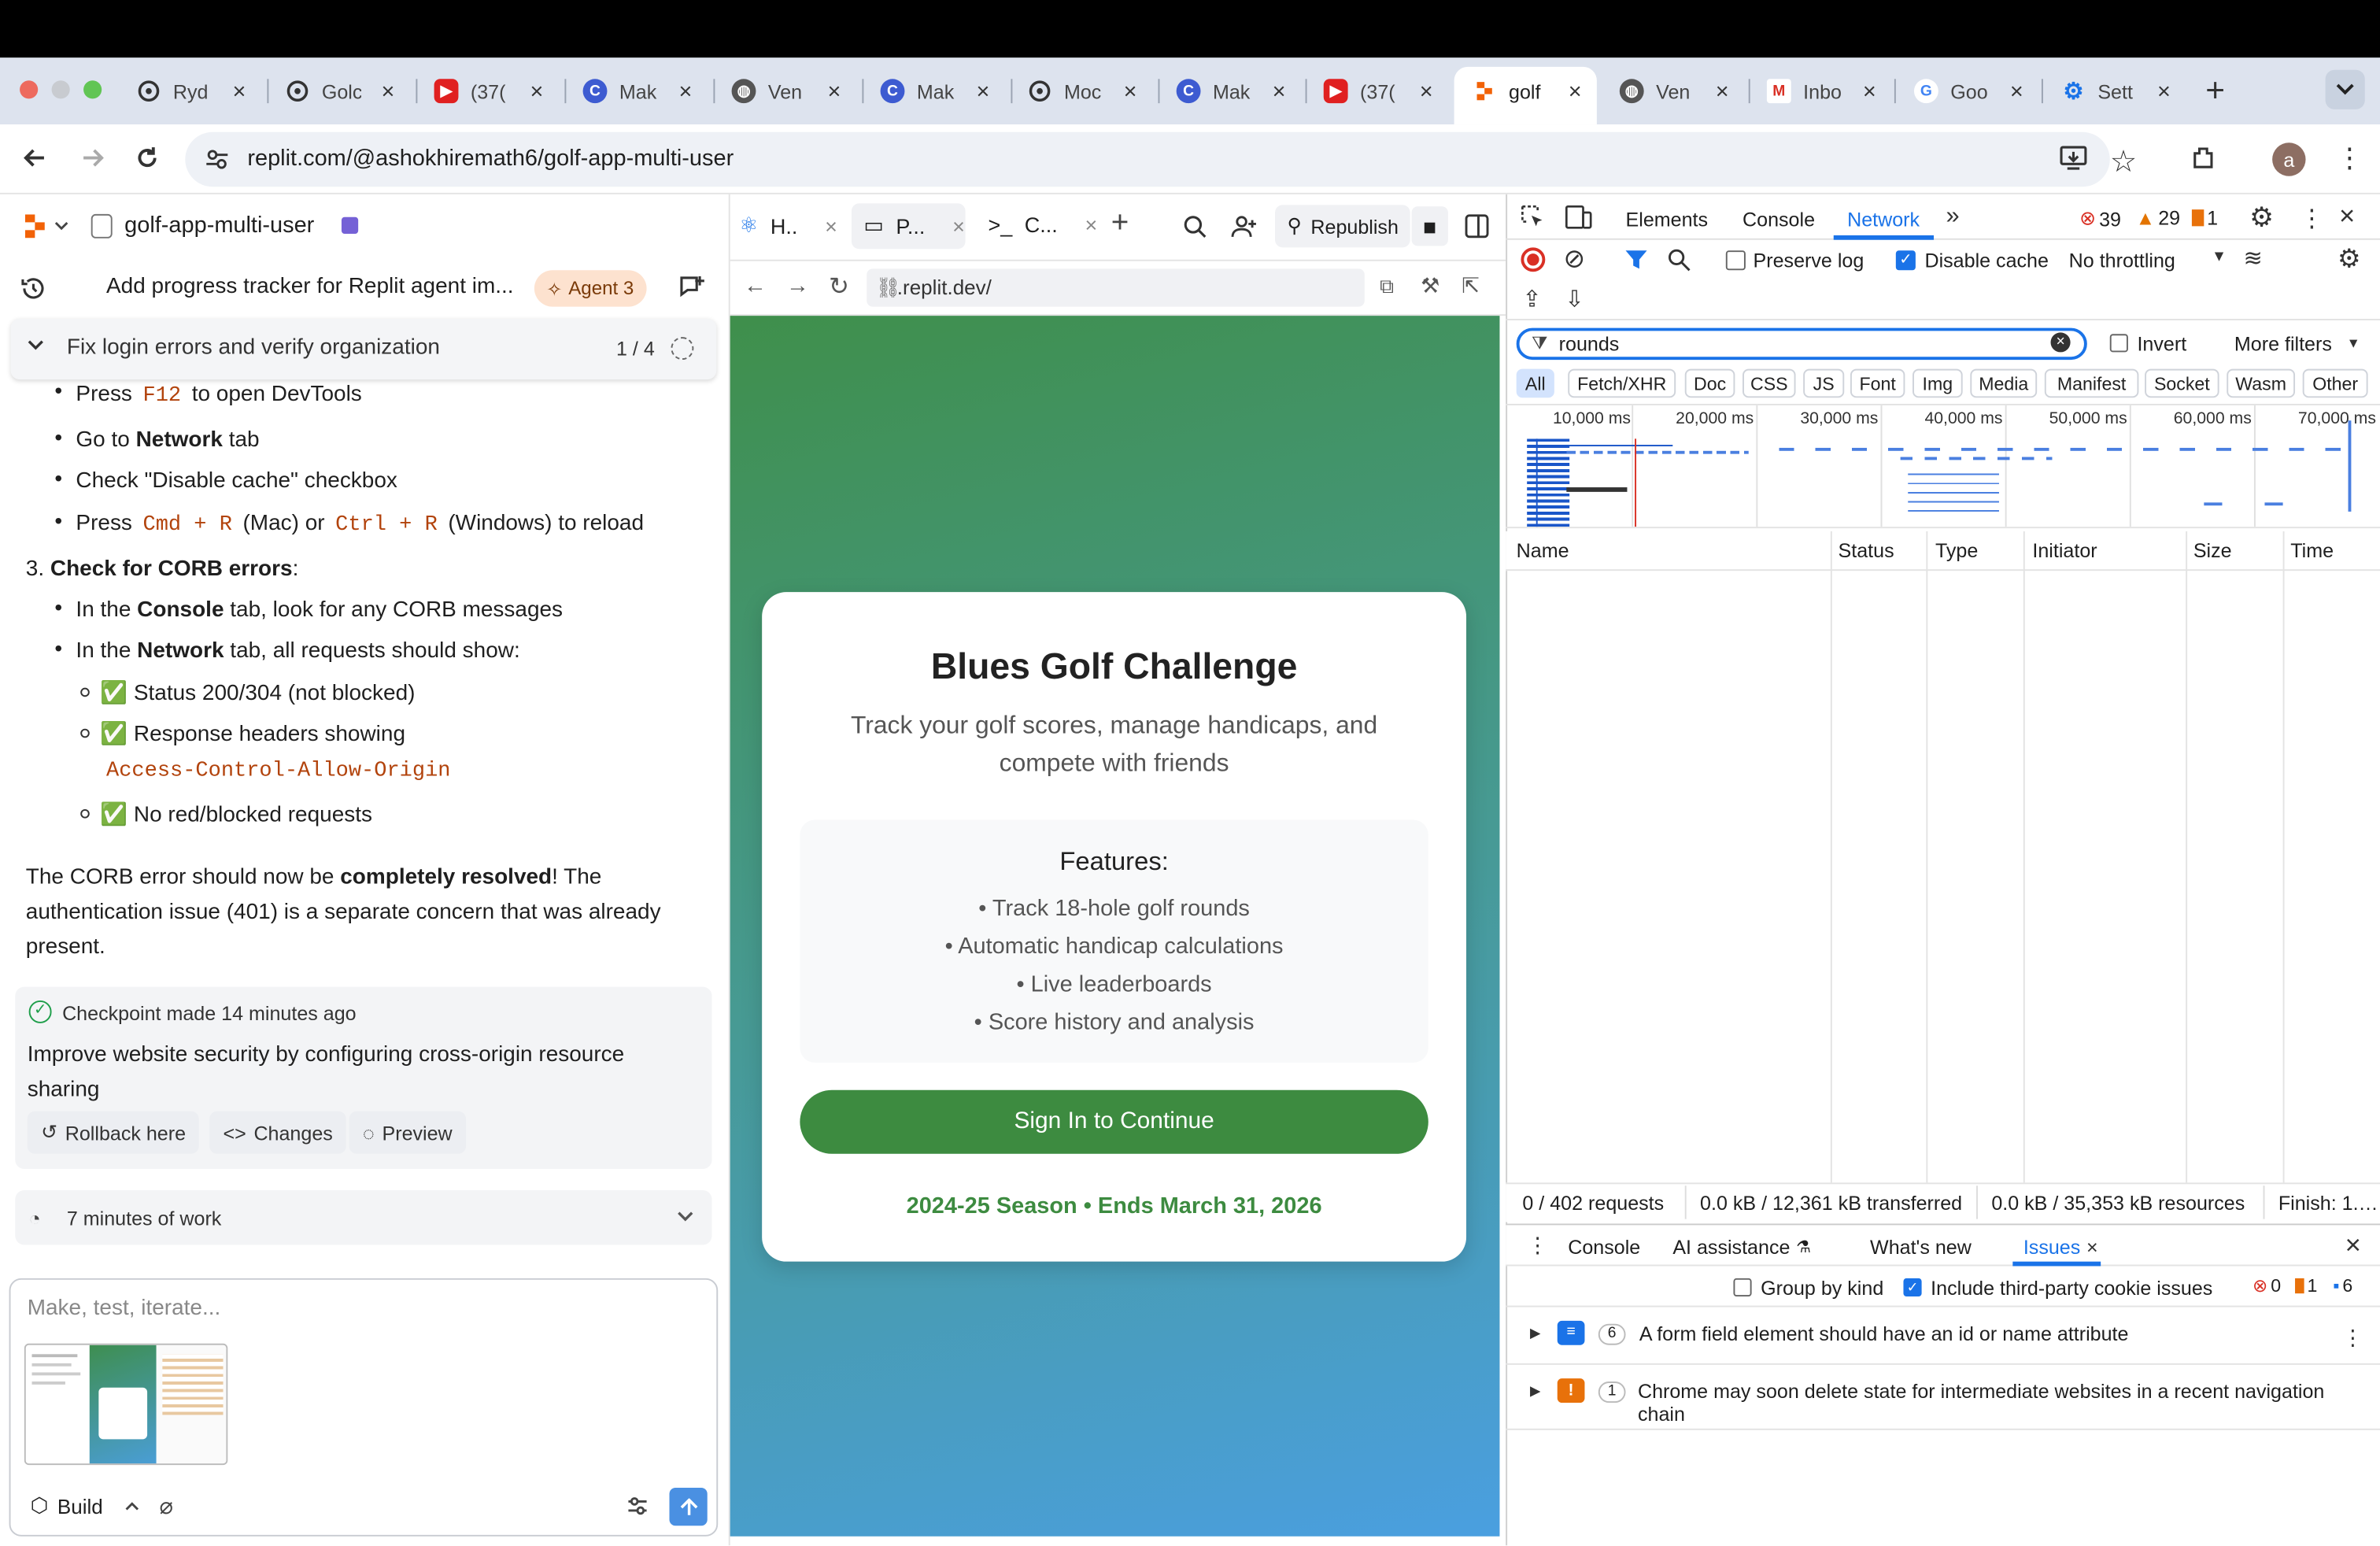 Image resolution: width=2380 pixels, height=1546 pixels. What do you see at coordinates (1679, 259) in the screenshot?
I see `search-icon` at bounding box center [1679, 259].